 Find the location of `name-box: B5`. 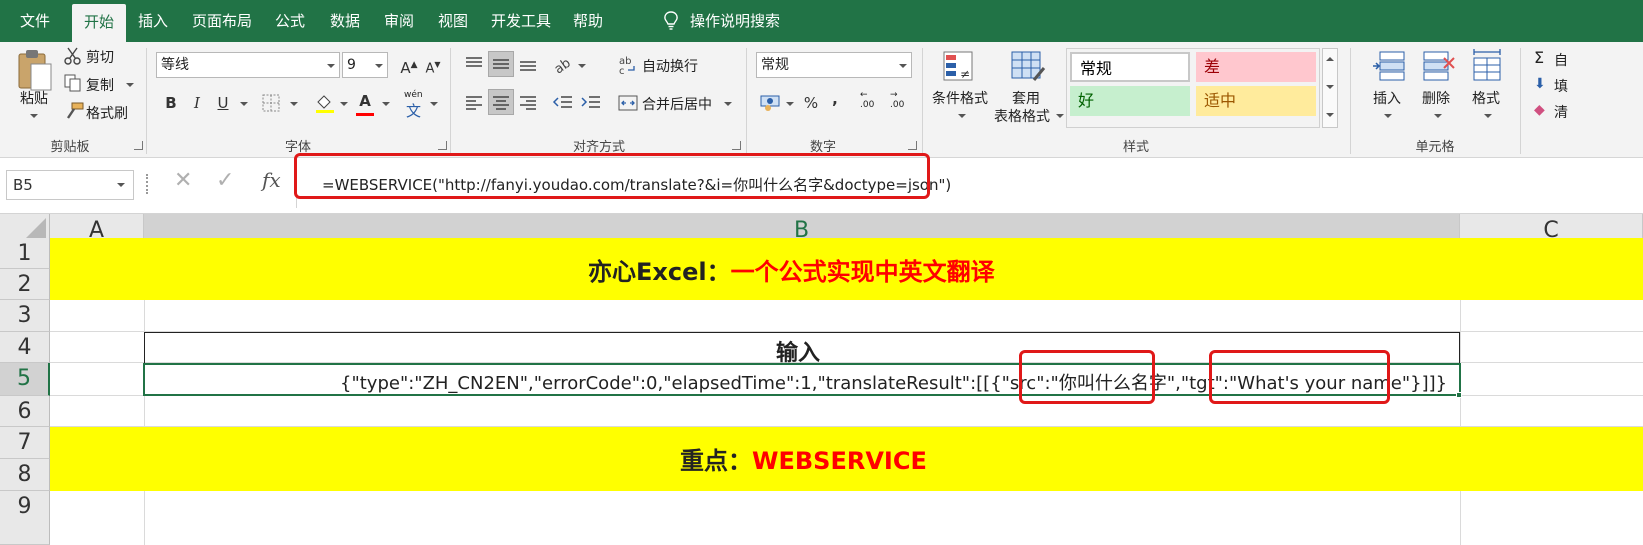

name-box: B5 is located at coordinates (70, 185).